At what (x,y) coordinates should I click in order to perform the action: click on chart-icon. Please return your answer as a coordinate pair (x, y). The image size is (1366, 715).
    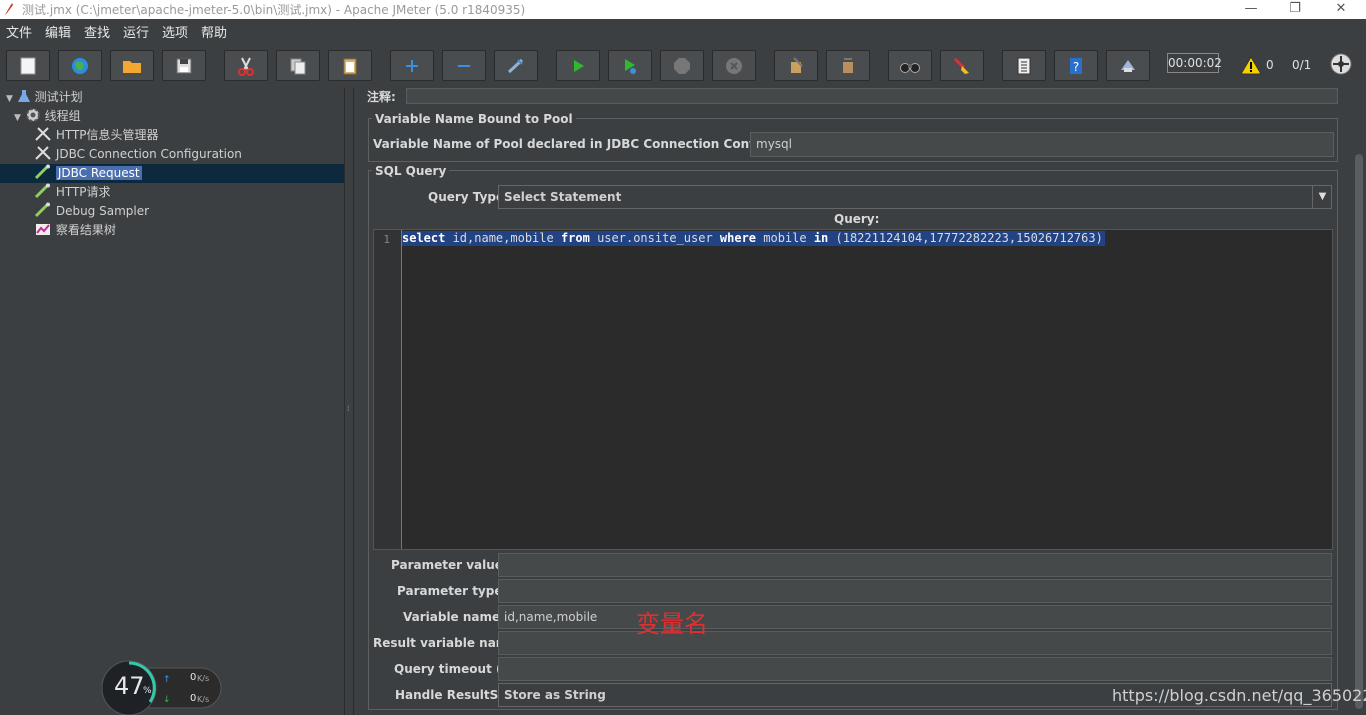
    Looking at the image, I should click on (43, 229).